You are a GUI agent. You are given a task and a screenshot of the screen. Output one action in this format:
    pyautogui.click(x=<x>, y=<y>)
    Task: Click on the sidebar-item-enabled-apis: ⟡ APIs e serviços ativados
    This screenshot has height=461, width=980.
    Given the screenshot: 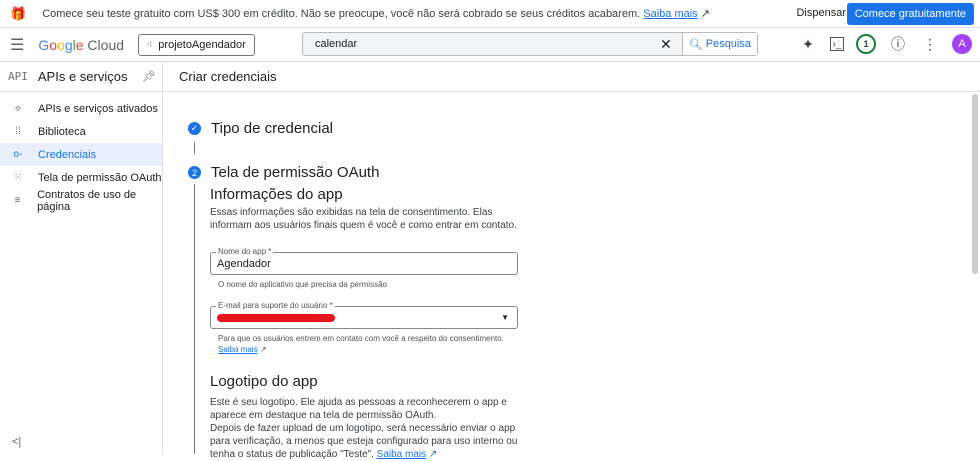 What is the action you would take?
    pyautogui.click(x=81, y=108)
    